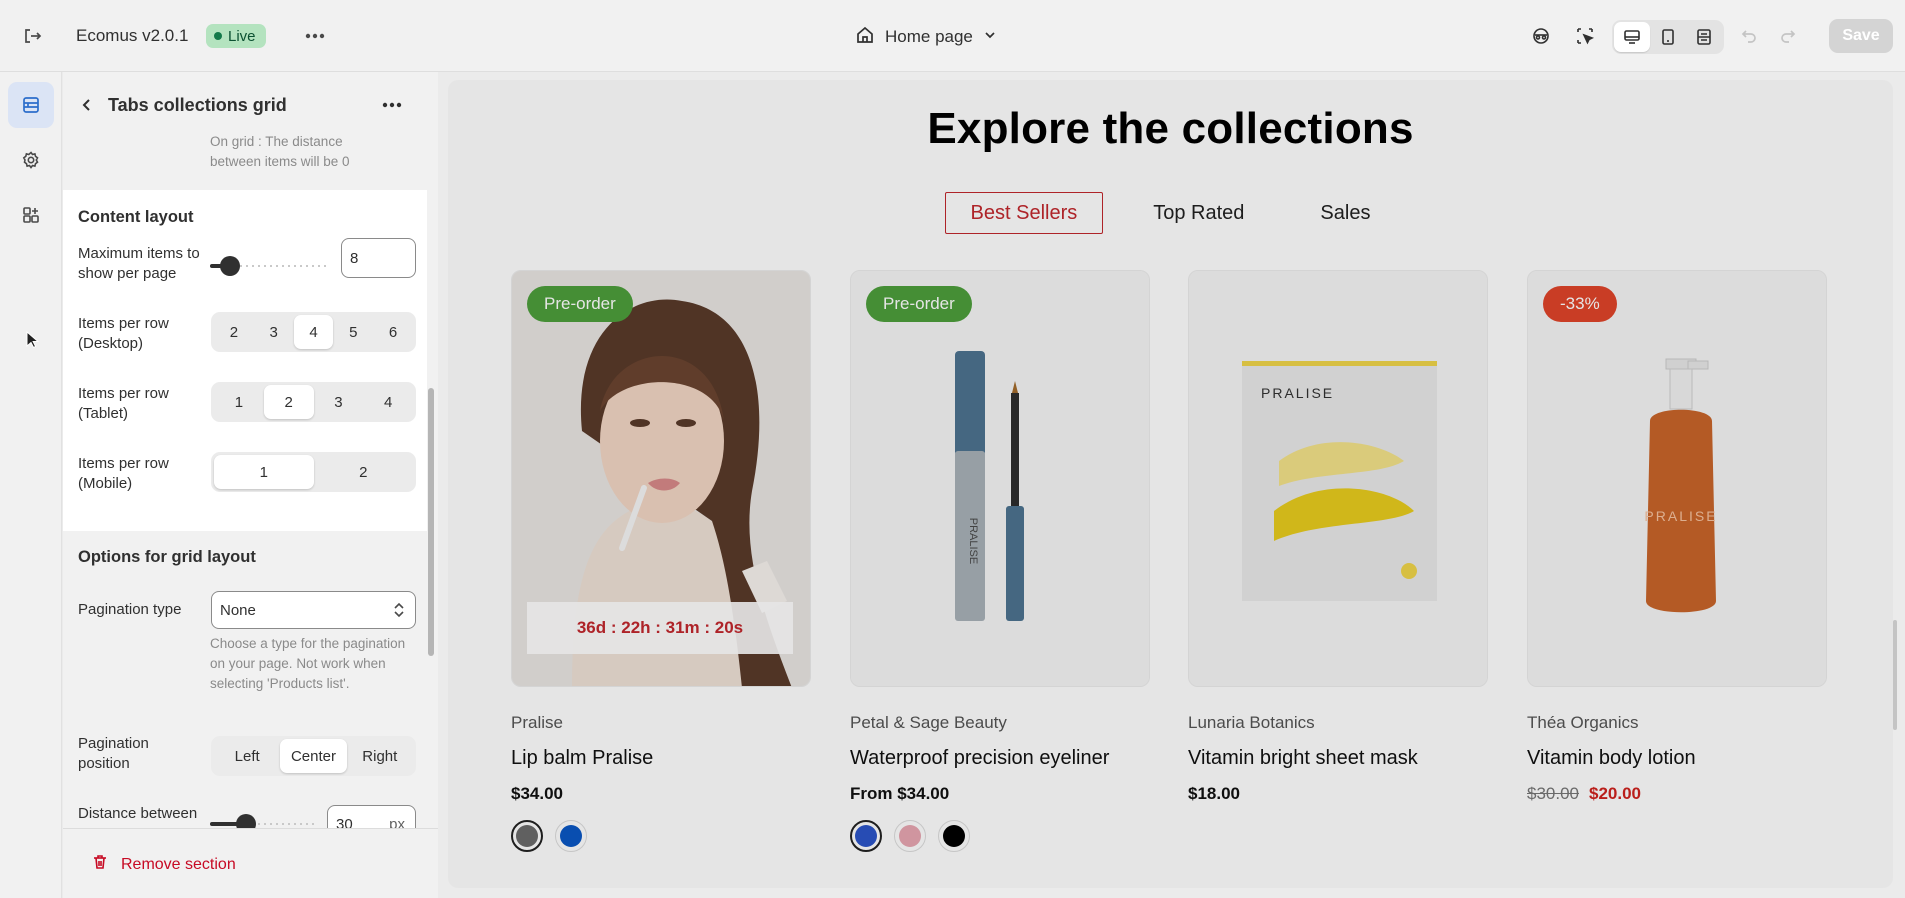 The width and height of the screenshot is (1905, 898). Describe the element at coordinates (1704, 37) in the screenshot. I see `full-width-icon` at that location.